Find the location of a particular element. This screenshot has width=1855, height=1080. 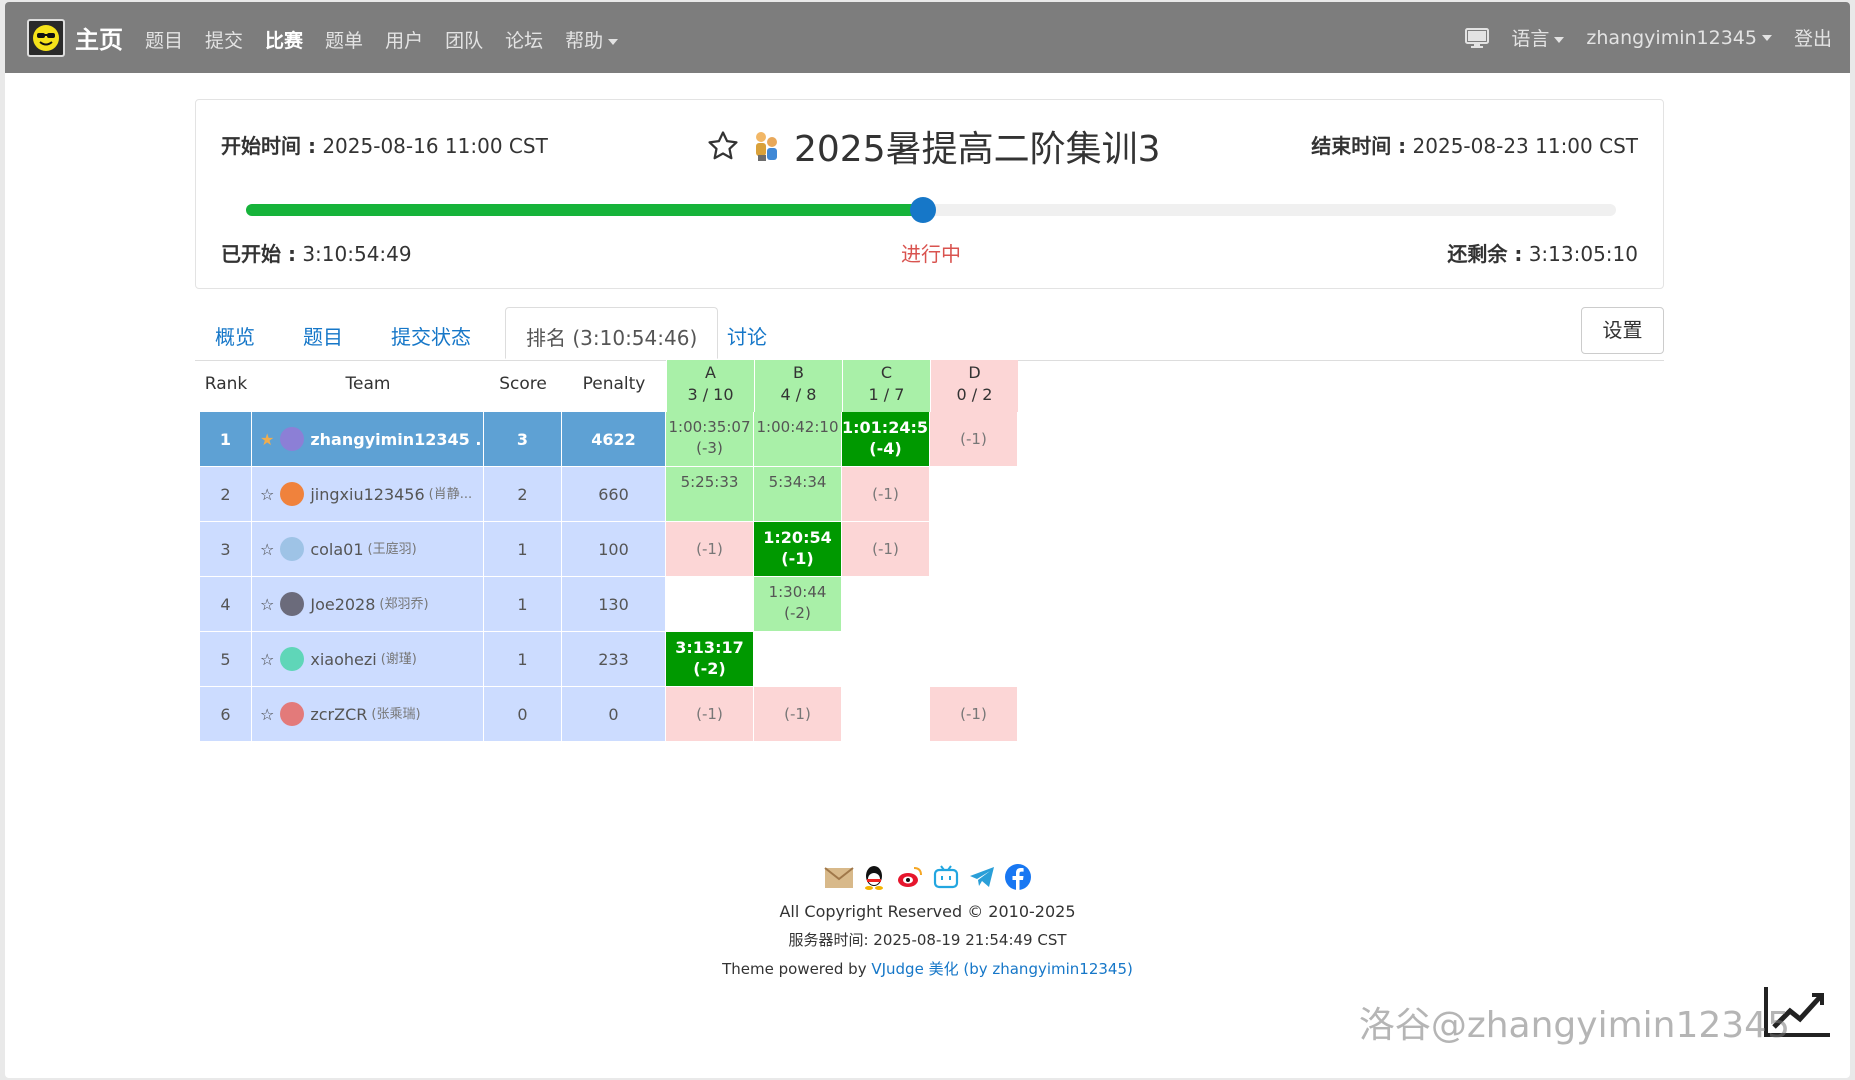

problem-cell: 1:30:44 (-2) is located at coordinates (798, 604).